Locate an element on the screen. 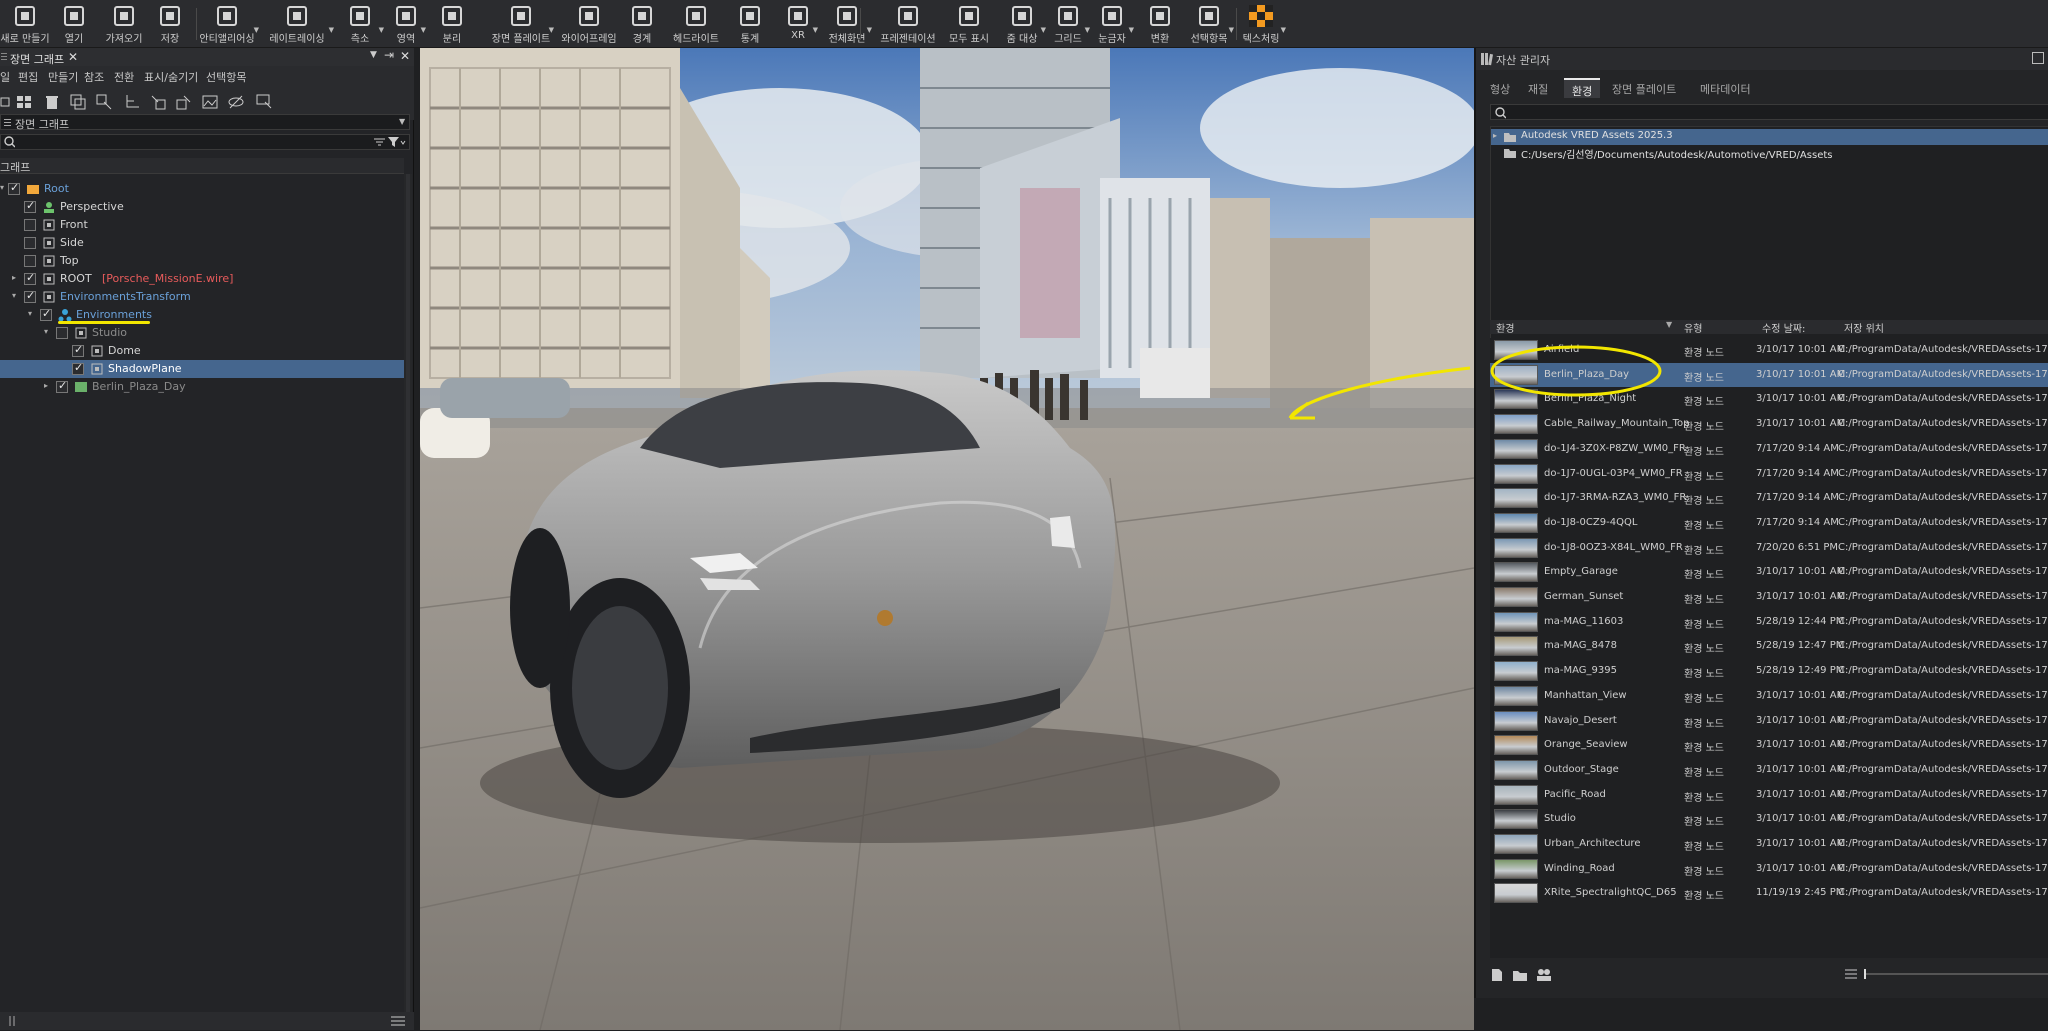  close-panel-icon: ✕ is located at coordinates (405, 56).